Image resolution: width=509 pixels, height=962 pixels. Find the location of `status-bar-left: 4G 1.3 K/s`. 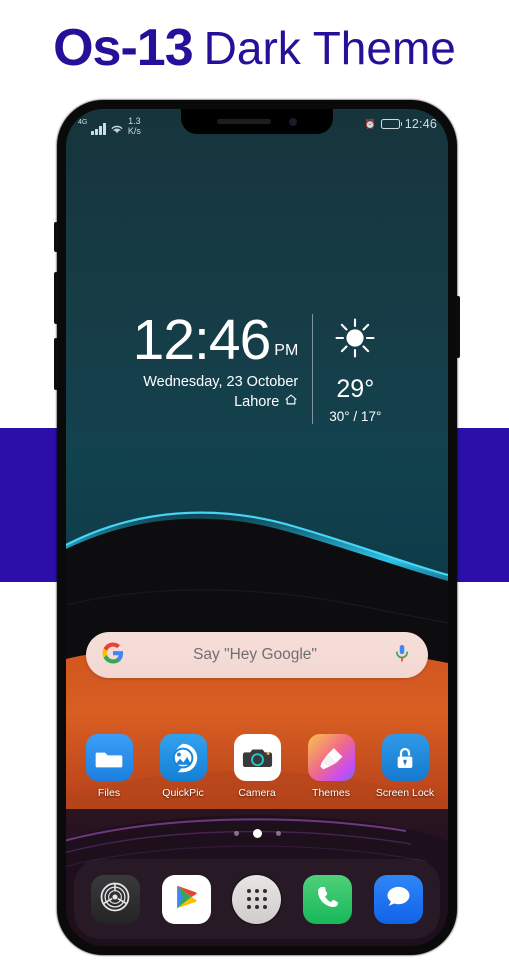

status-bar-left: 4G 1.3 K/s is located at coordinates (109, 124).